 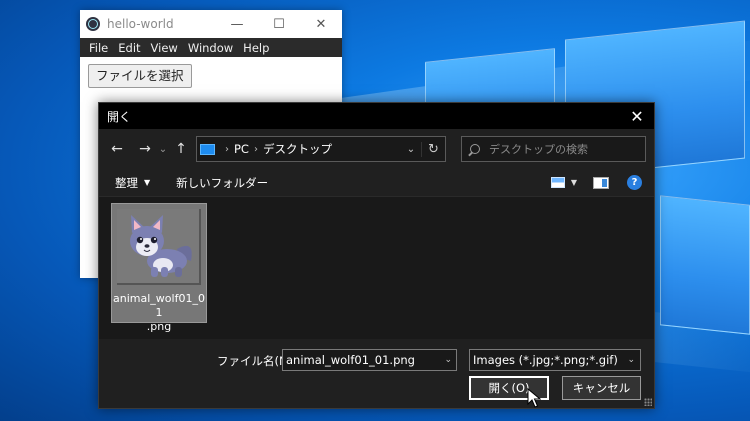 I want to click on wolf-image-icon, so click(x=161, y=246).